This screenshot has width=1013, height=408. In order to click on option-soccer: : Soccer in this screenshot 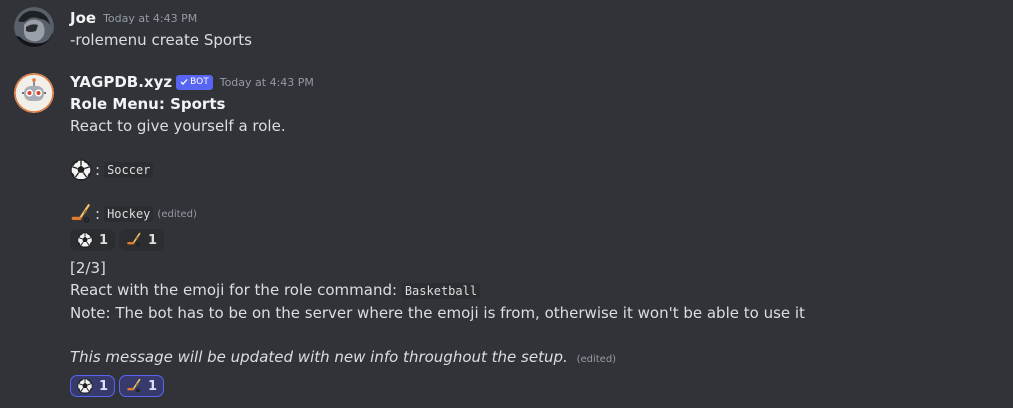, I will do `click(536, 170)`.